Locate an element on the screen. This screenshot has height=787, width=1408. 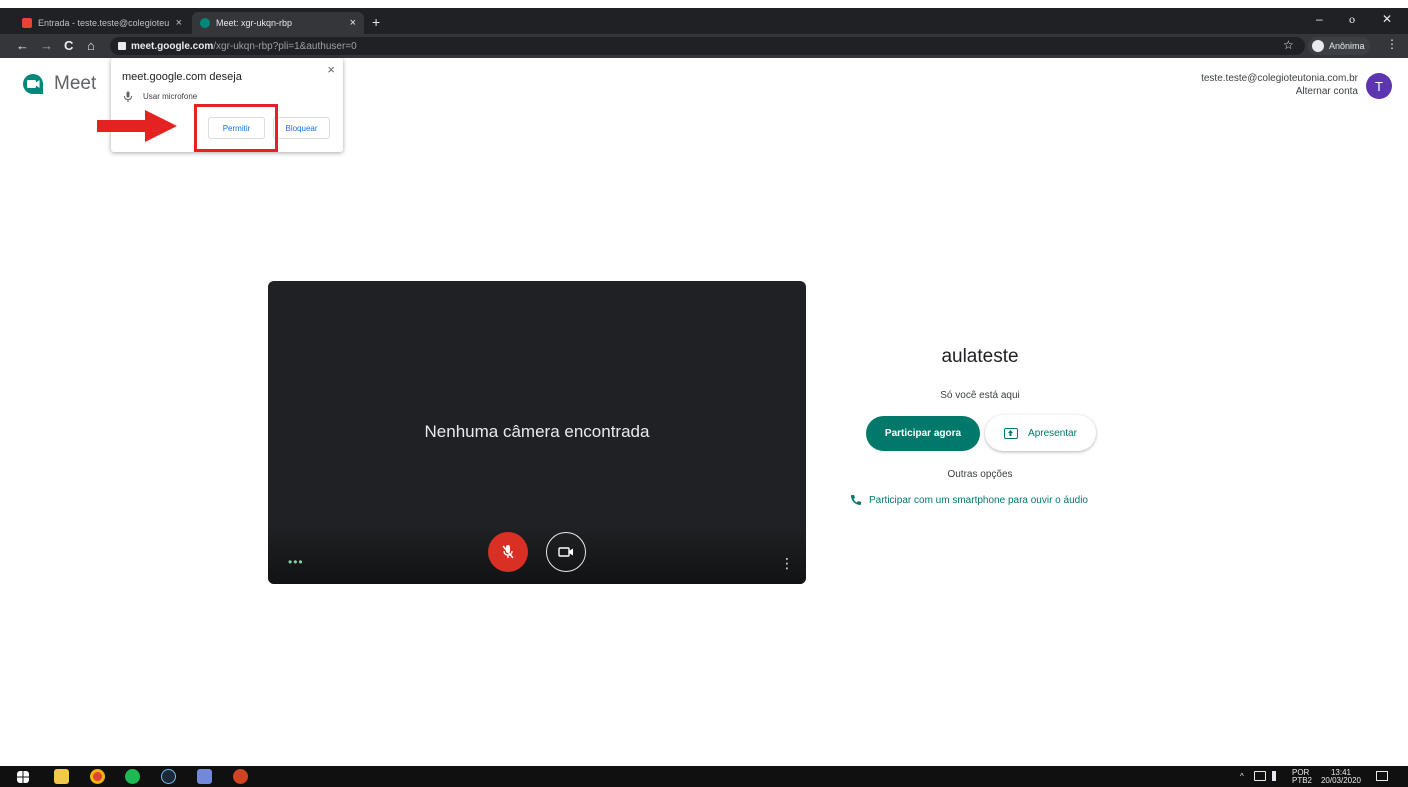
mic-off-icon is located at coordinates (508, 552).